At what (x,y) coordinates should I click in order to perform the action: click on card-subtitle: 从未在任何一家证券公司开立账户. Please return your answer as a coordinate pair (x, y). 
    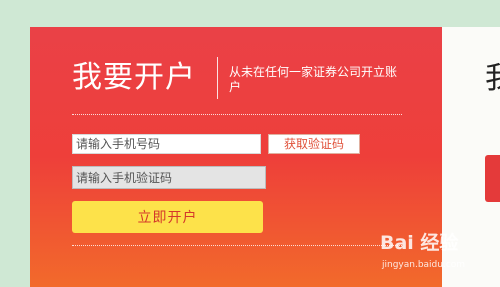
    Looking at the image, I should click on (313, 79).